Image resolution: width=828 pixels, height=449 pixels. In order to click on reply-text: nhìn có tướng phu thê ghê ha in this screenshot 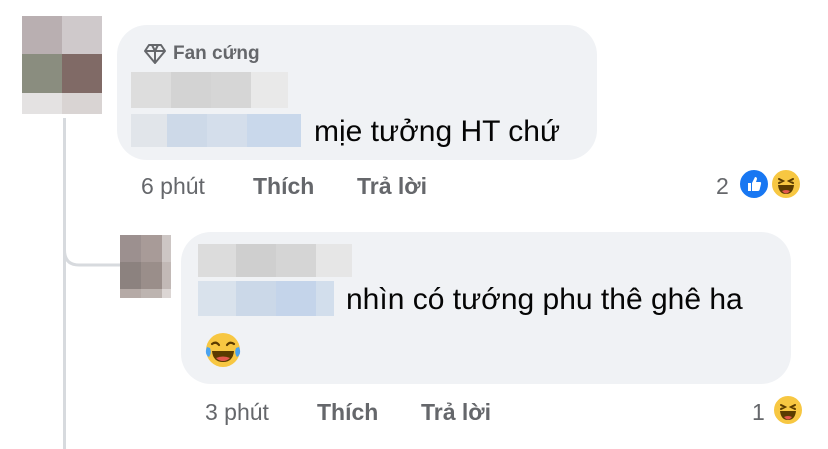, I will do `click(544, 299)`.